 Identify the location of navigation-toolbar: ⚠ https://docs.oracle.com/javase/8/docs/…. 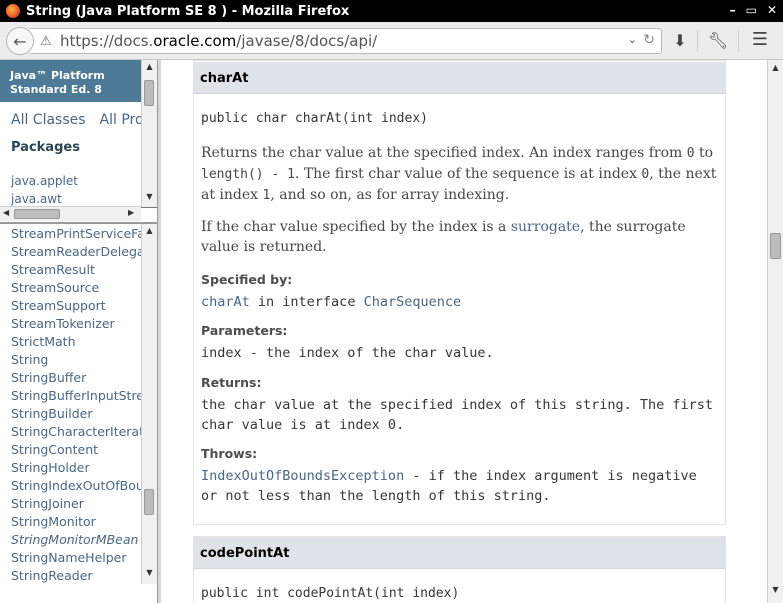
(391, 41).